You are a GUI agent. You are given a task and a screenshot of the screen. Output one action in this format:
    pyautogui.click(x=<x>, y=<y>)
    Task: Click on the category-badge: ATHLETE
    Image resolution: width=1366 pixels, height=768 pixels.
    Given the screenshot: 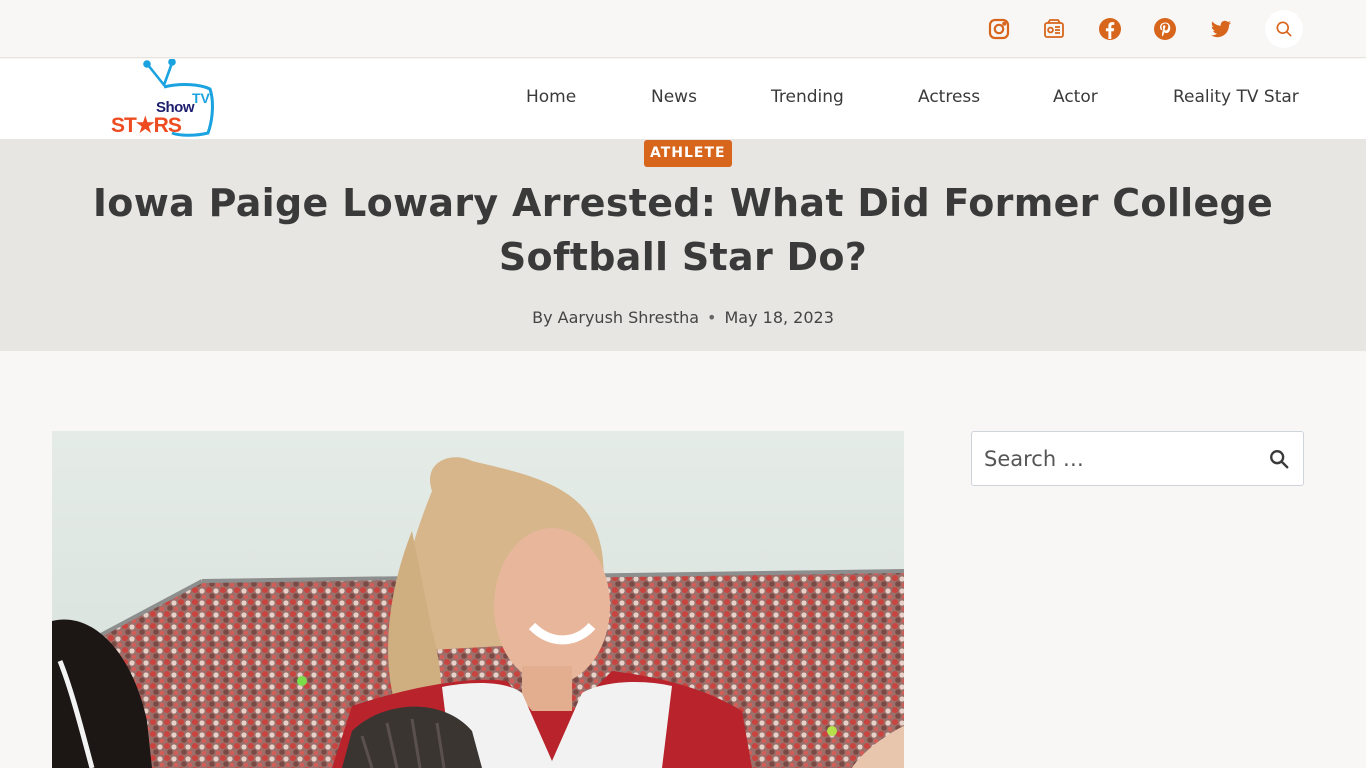 What is the action you would take?
    pyautogui.click(x=688, y=153)
    